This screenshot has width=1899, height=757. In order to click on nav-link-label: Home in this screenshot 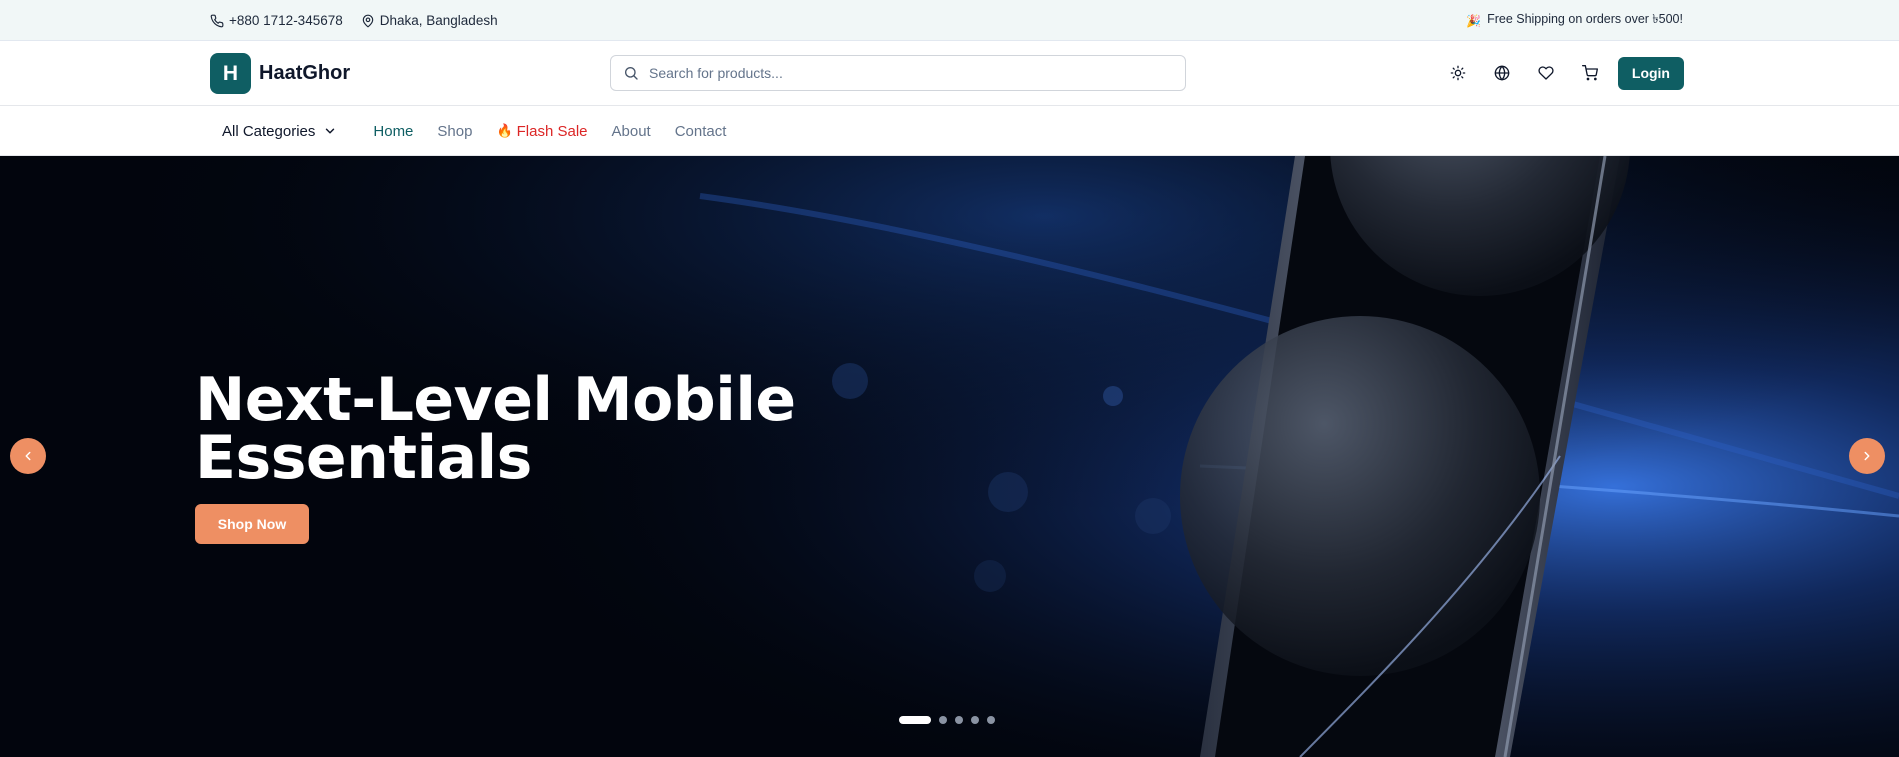, I will do `click(393, 131)`.